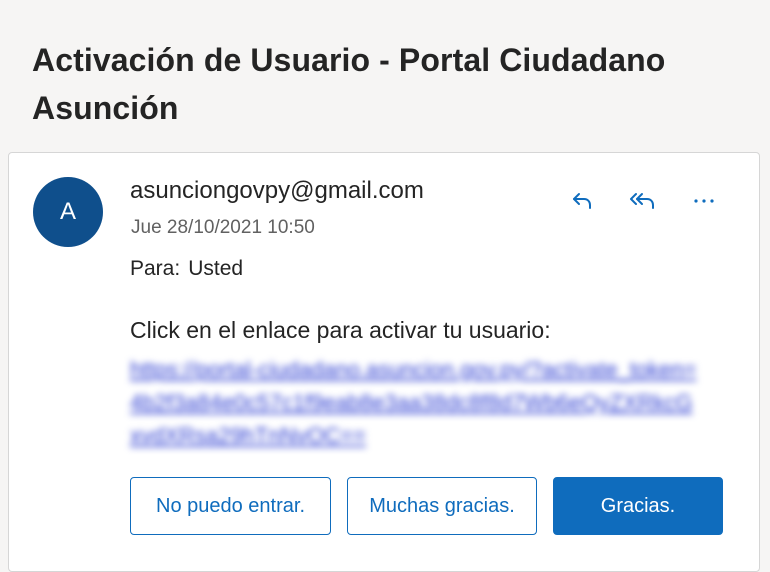 The image size is (770, 572). Describe the element at coordinates (216, 268) in the screenshot. I see `to-value: Usted` at that location.